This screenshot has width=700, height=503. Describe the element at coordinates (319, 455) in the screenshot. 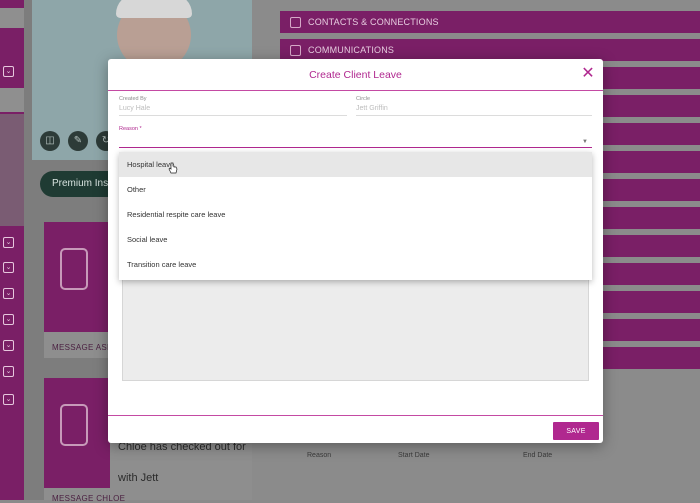

I see `table-header-reason: Reason` at that location.